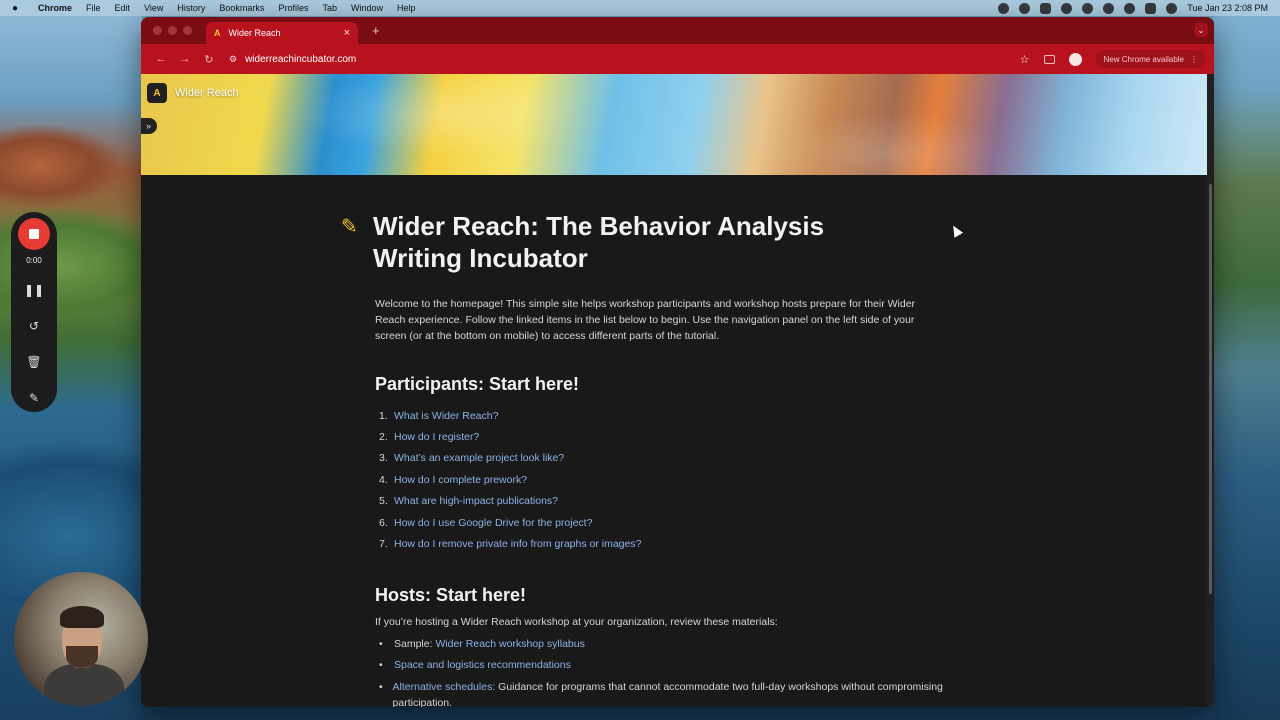 The image size is (1280, 720). What do you see at coordinates (677, 30) in the screenshot?
I see `tab-strip: A Wider Reach × + ⌄` at bounding box center [677, 30].